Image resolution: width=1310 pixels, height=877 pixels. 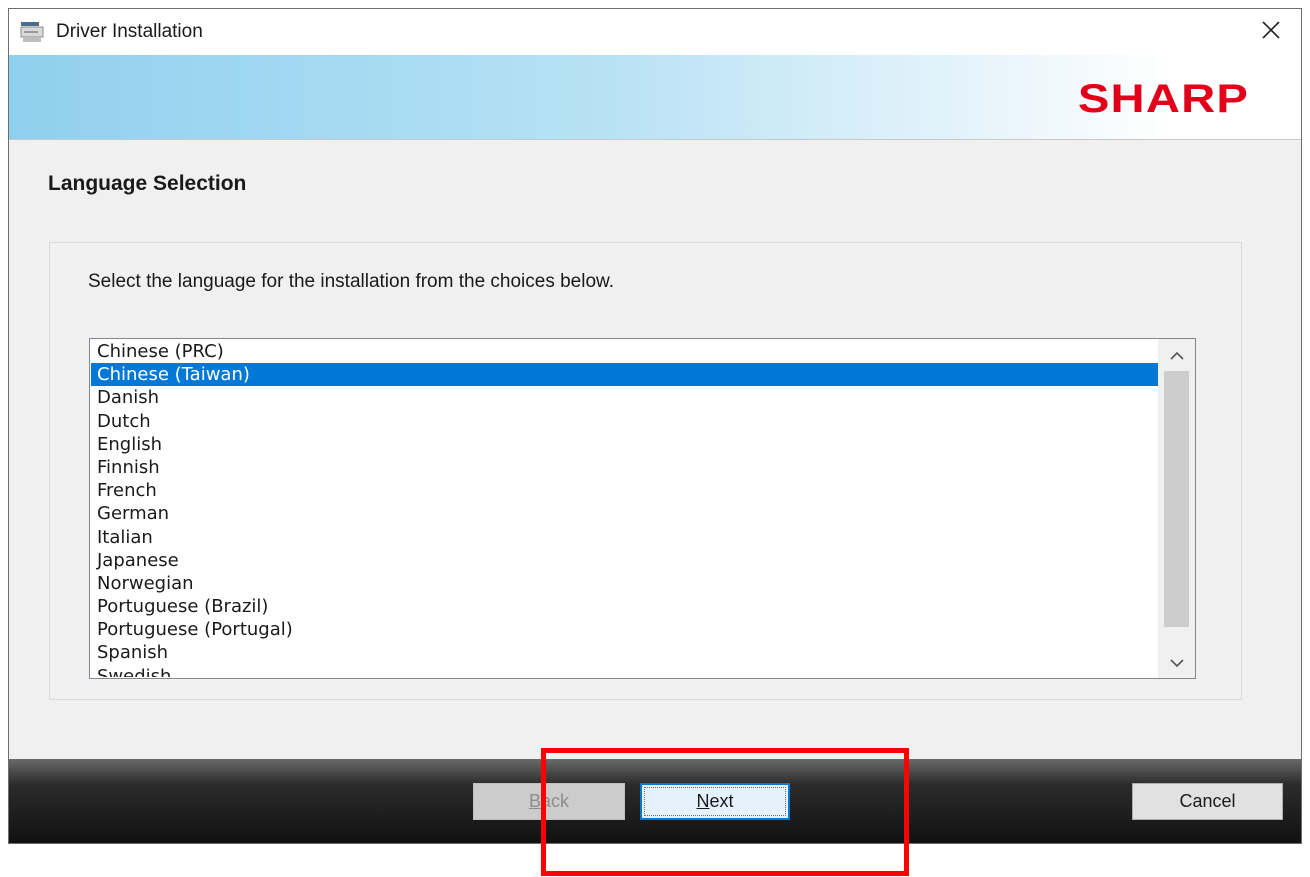 What do you see at coordinates (624, 513) in the screenshot?
I see `language-list-item: German` at bounding box center [624, 513].